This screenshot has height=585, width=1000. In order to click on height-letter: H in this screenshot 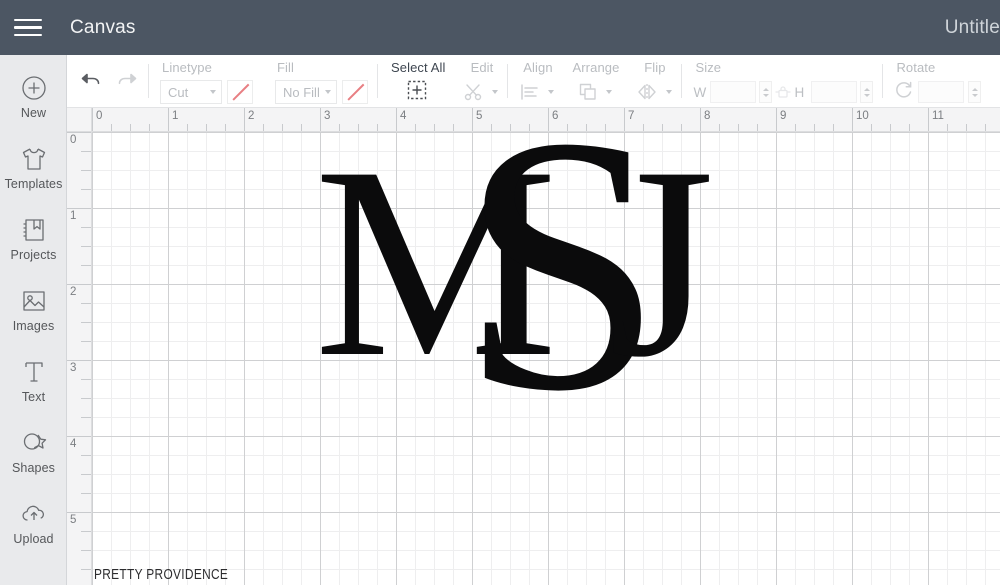, I will do `click(799, 92)`.